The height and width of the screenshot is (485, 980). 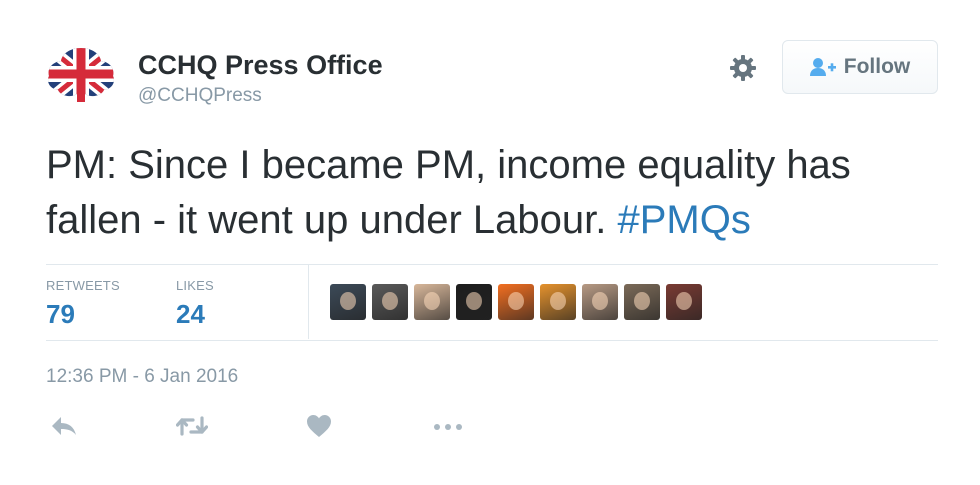 What do you see at coordinates (60, 314) in the screenshot?
I see `retweets-count: 79` at bounding box center [60, 314].